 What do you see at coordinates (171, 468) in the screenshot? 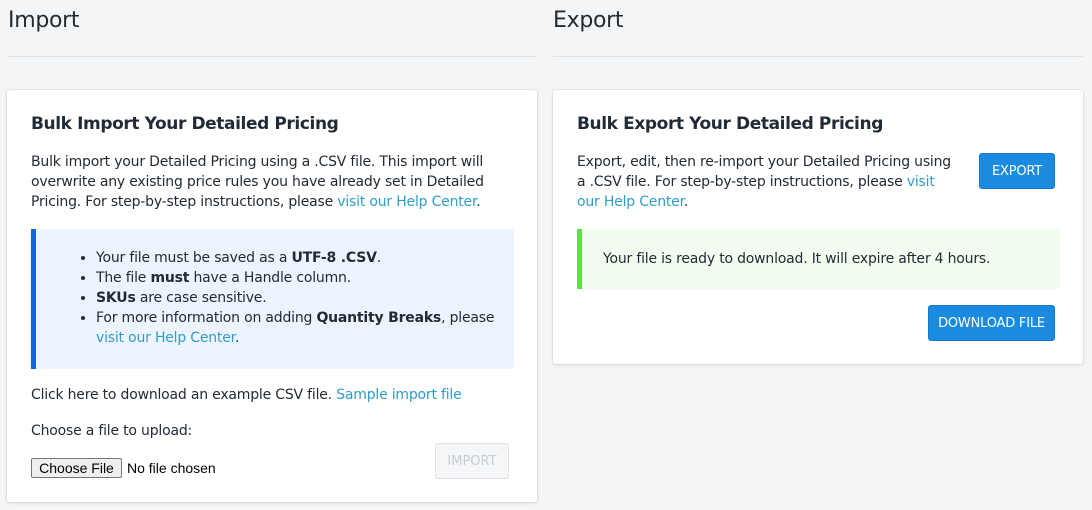
I see `file-status-text: No file chosen` at bounding box center [171, 468].